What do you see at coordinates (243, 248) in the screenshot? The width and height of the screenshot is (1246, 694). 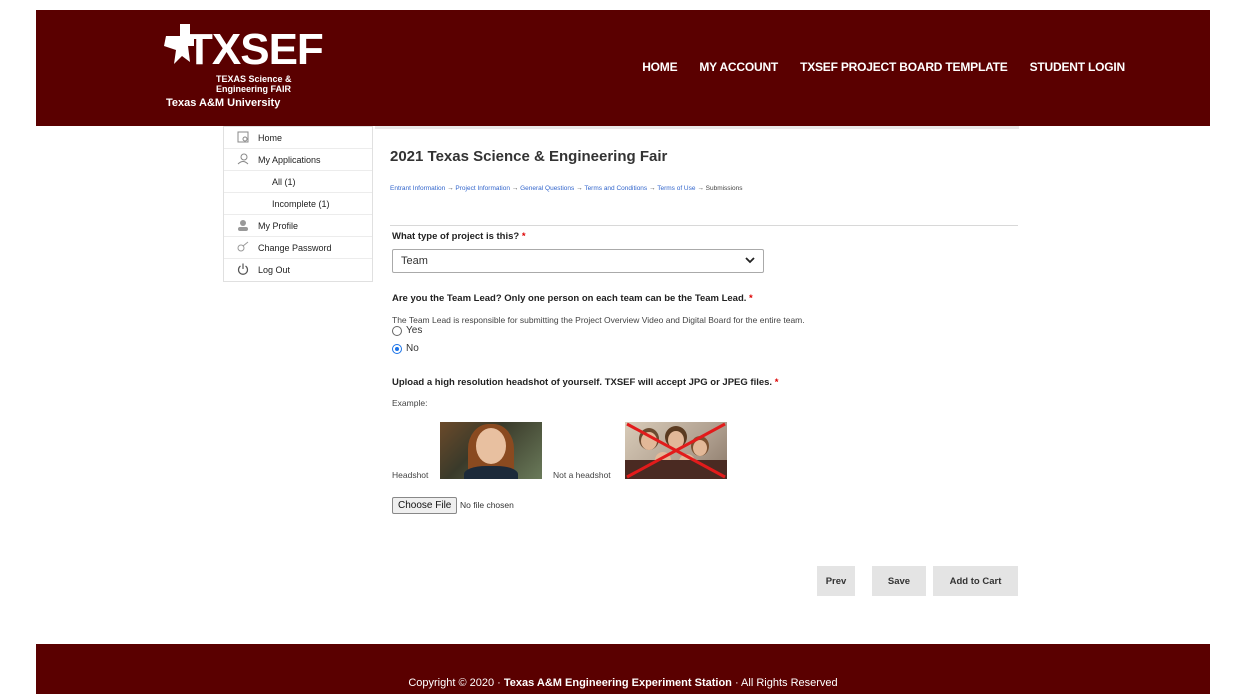 I see `key-icon` at bounding box center [243, 248].